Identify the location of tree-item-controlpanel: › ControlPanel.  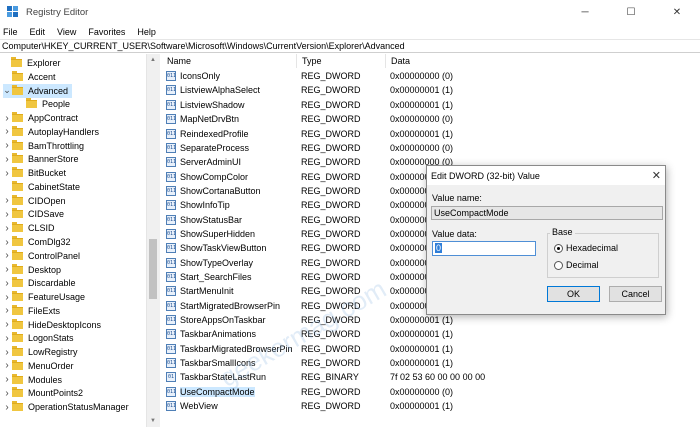
(43, 256).